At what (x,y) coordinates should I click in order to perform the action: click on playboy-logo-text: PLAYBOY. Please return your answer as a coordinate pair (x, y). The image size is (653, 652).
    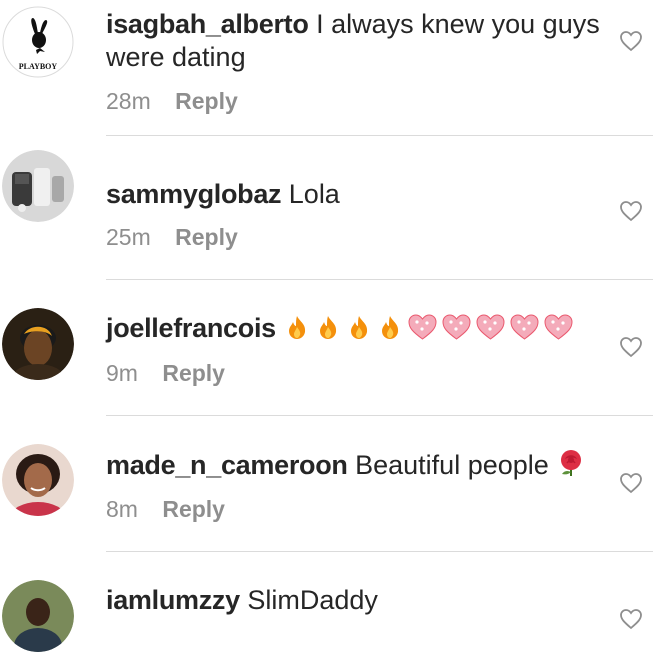
    Looking at the image, I should click on (38, 66).